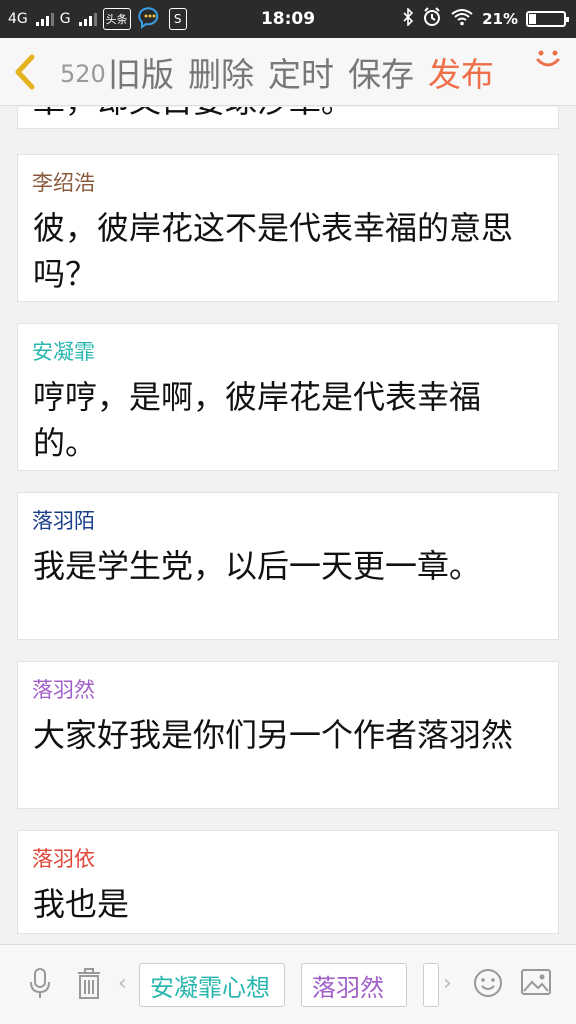 The height and width of the screenshot is (1024, 576). Describe the element at coordinates (84, 71) in the screenshot. I see `back-label: 520日` at that location.